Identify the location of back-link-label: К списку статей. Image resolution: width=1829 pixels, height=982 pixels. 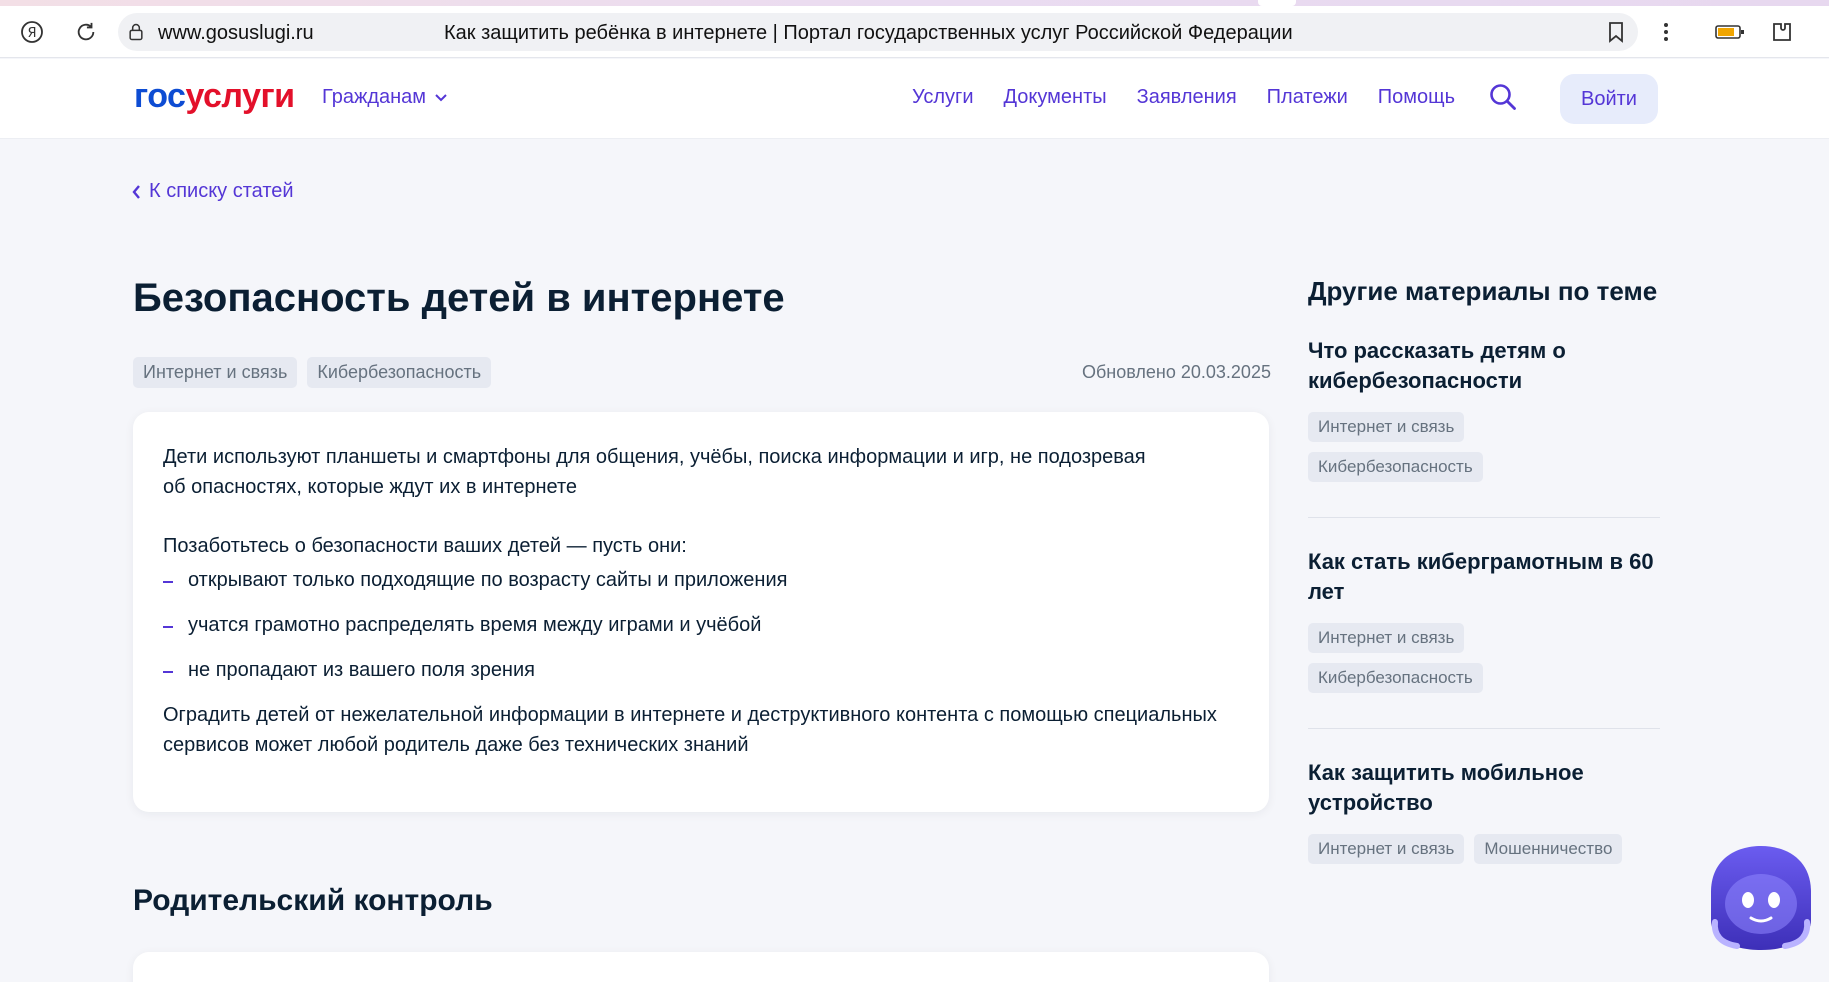
(221, 191).